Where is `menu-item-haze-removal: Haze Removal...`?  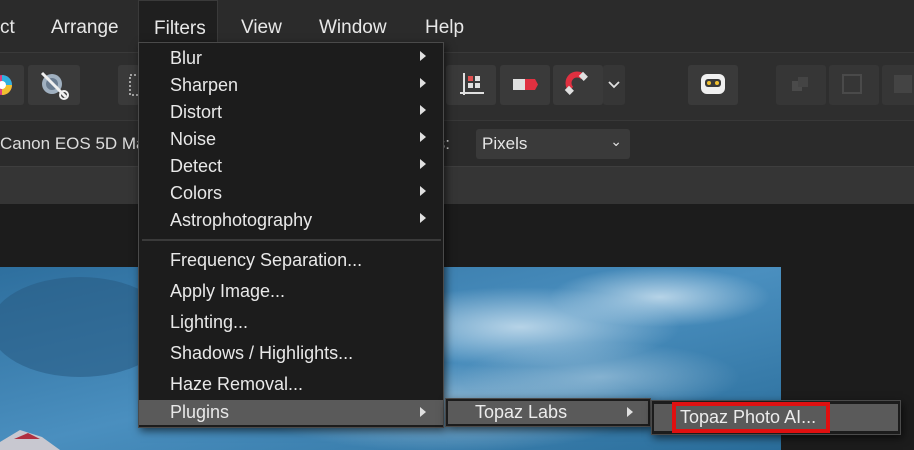 menu-item-haze-removal: Haze Removal... is located at coordinates (291, 384).